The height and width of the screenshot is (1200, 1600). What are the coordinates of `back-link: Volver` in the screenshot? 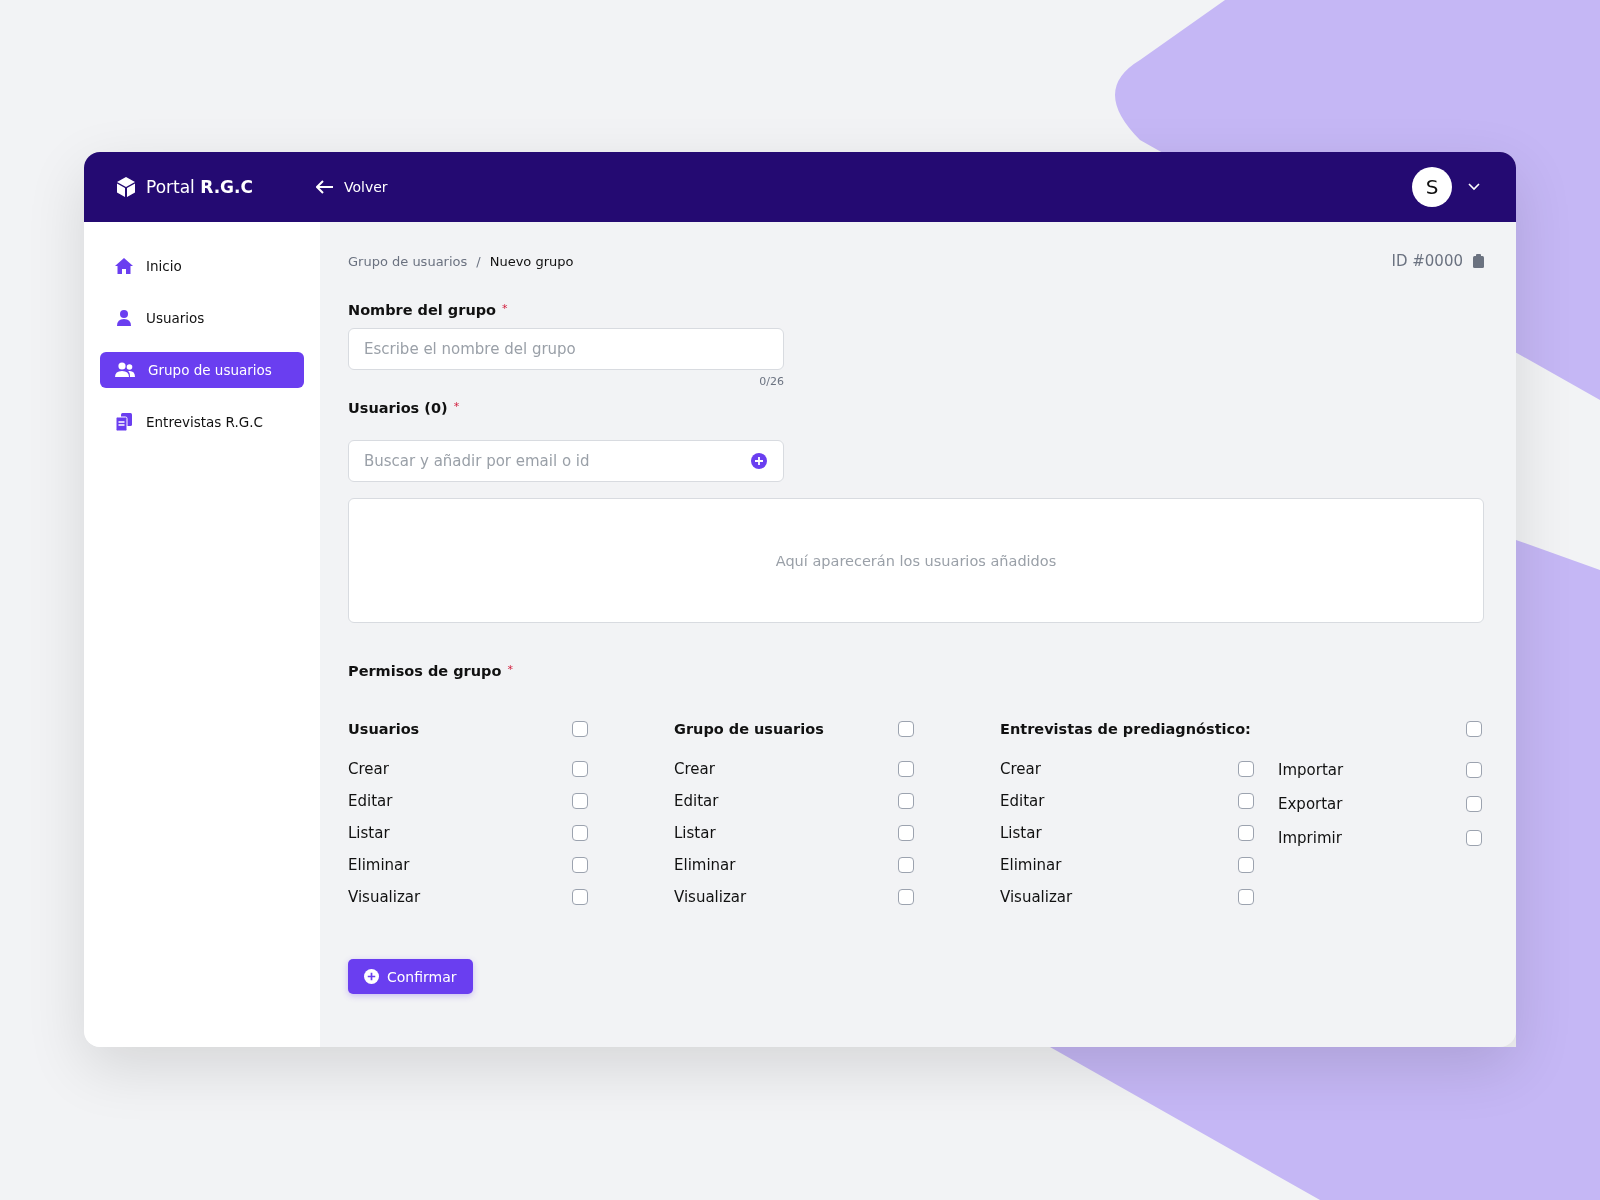 It's located at (352, 187).